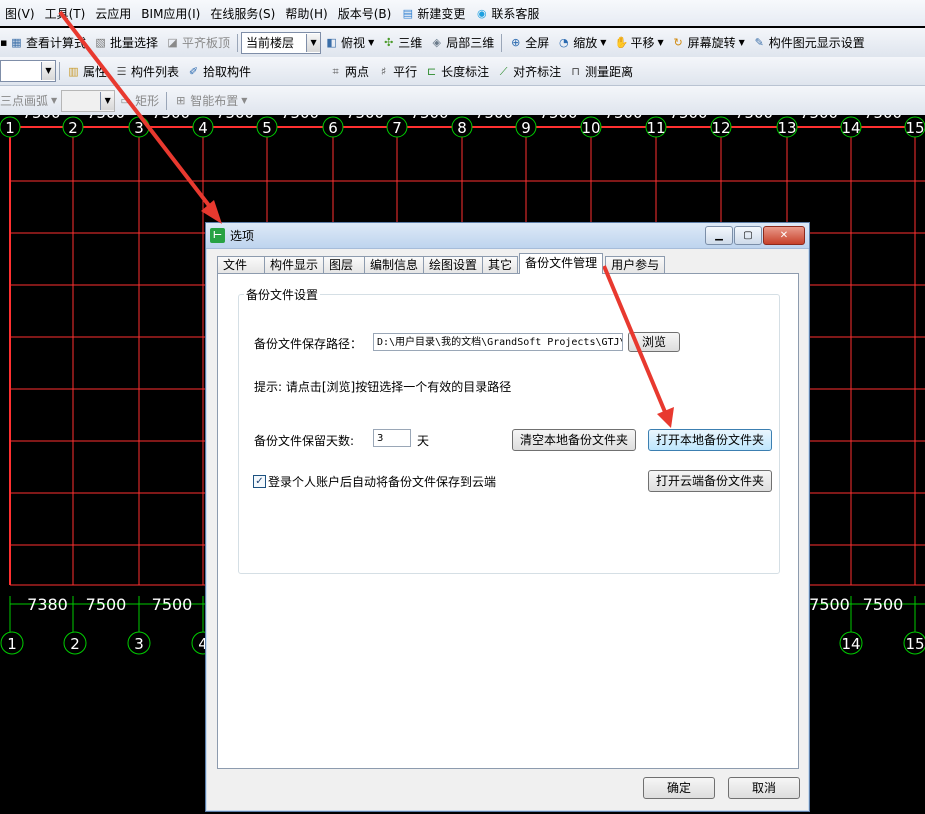 The width and height of the screenshot is (925, 814). What do you see at coordinates (349, 42) in the screenshot?
I see `top-view-button: ◧ 俯视 ▼` at bounding box center [349, 42].